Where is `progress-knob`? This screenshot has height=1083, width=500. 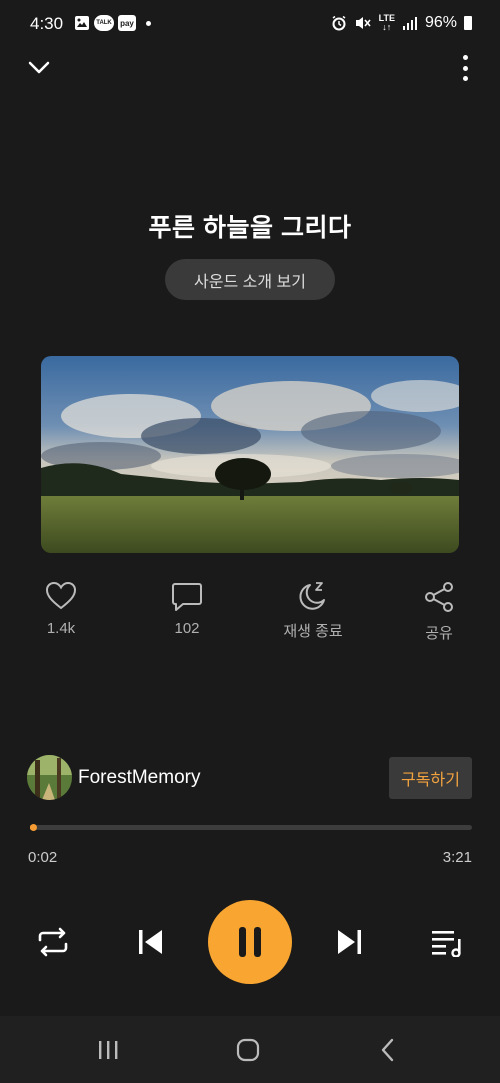 progress-knob is located at coordinates (33, 827).